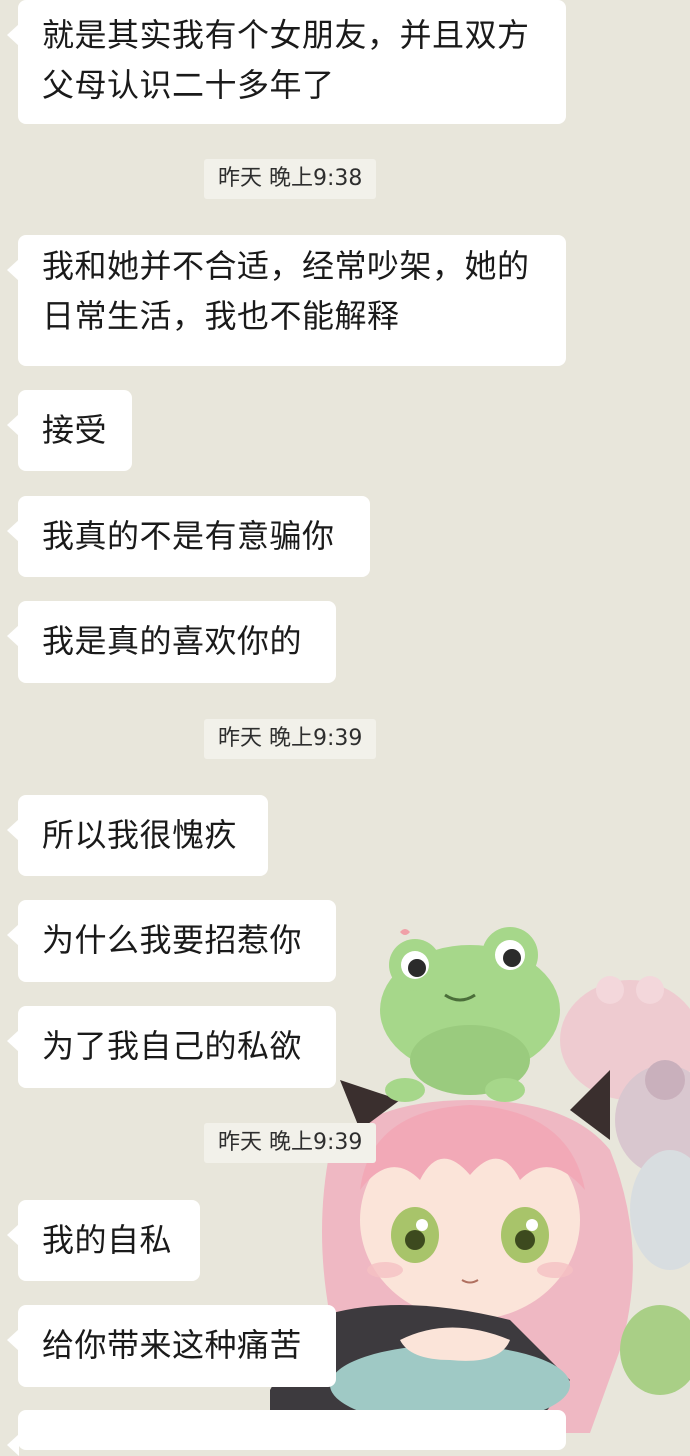 The height and width of the screenshot is (1456, 690). What do you see at coordinates (171, 941) in the screenshot?
I see `message-bubble: 为什么我要招惹你` at bounding box center [171, 941].